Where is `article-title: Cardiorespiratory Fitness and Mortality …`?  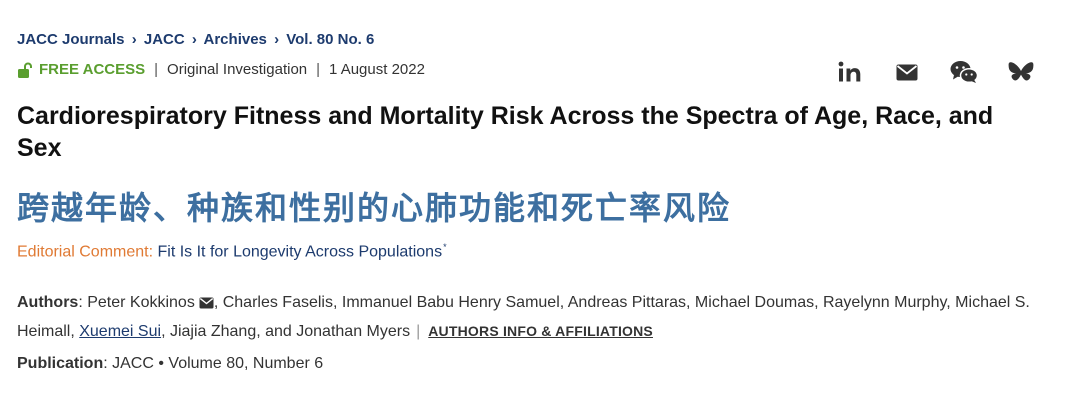
article-title: Cardiorespiratory Fitness and Mortality … is located at coordinates (505, 132).